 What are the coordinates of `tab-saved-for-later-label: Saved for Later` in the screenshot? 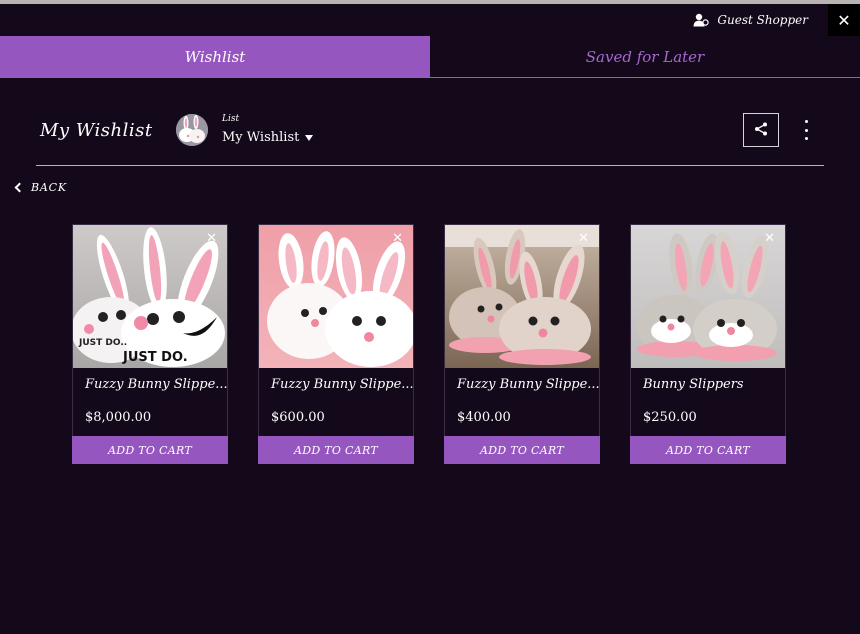 It's located at (645, 56).